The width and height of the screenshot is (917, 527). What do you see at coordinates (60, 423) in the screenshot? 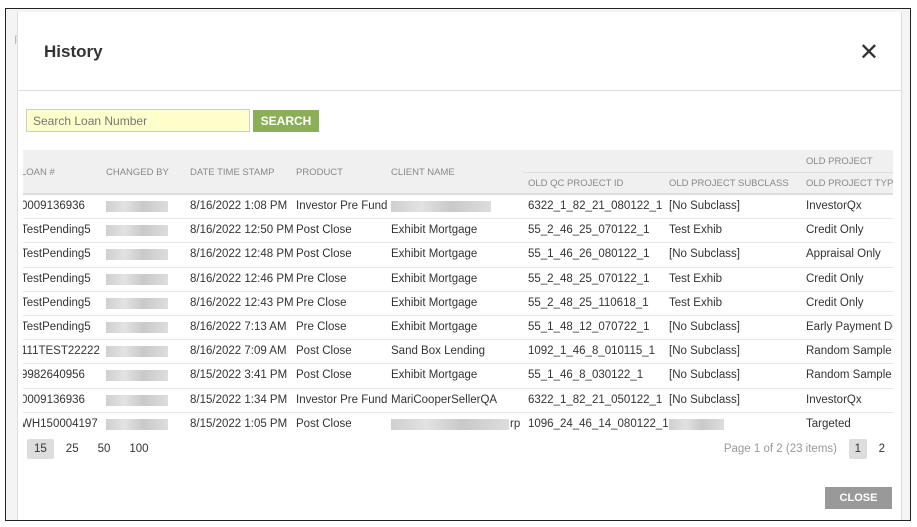
I see `table-cell: WH150004197` at bounding box center [60, 423].